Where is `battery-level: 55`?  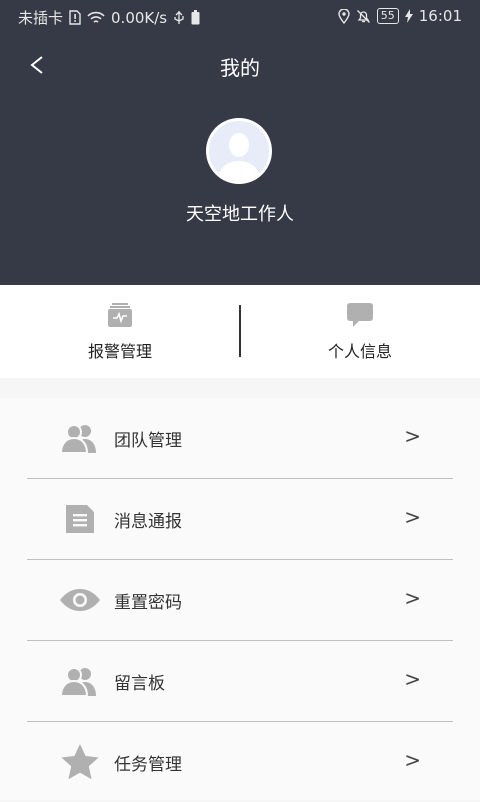
battery-level: 55 is located at coordinates (387, 16).